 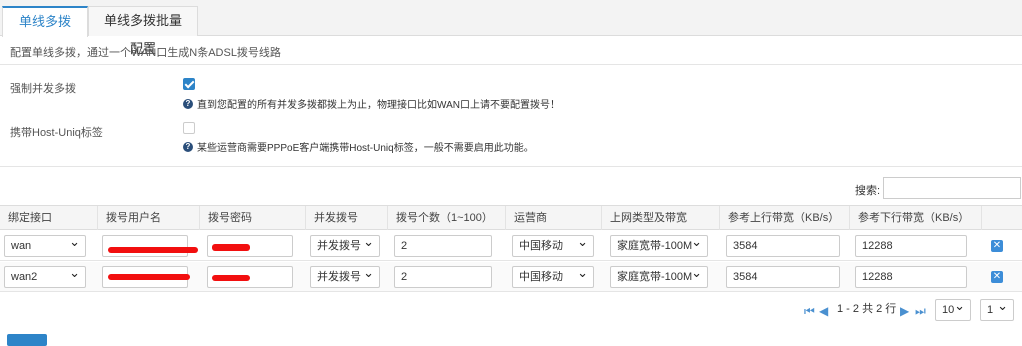 I want to click on host-uniq-checkbox, so click(x=189, y=128).